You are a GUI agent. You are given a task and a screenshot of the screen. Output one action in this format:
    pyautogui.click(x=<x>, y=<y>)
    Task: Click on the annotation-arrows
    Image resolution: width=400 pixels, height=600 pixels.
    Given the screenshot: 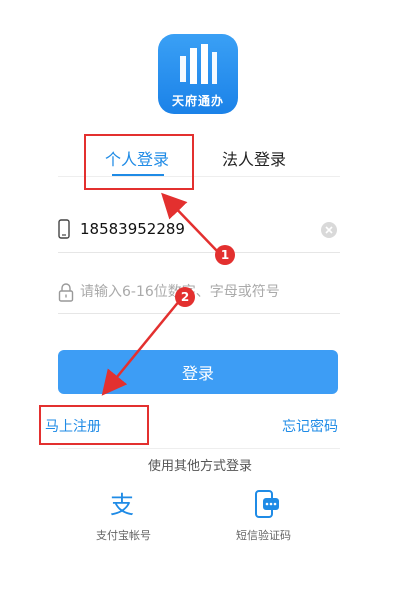 What is the action you would take?
    pyautogui.click(x=160, y=294)
    